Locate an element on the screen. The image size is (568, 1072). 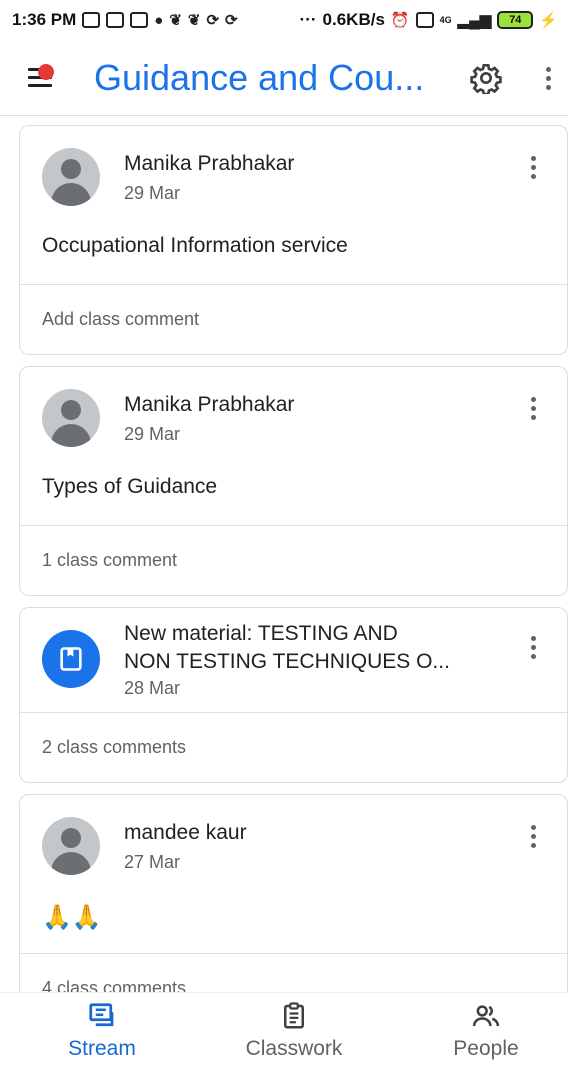
people-icon is located at coordinates (486, 1016).